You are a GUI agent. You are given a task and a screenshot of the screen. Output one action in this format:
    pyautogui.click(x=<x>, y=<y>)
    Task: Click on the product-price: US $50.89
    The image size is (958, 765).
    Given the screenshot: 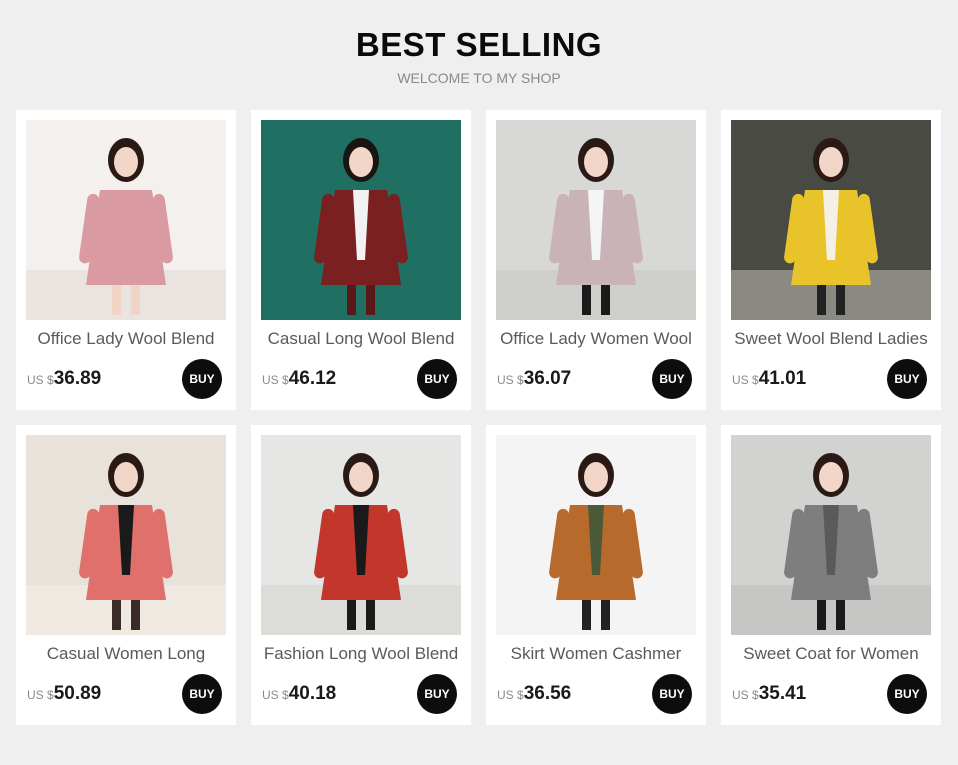 What is the action you would take?
    pyautogui.click(x=64, y=695)
    